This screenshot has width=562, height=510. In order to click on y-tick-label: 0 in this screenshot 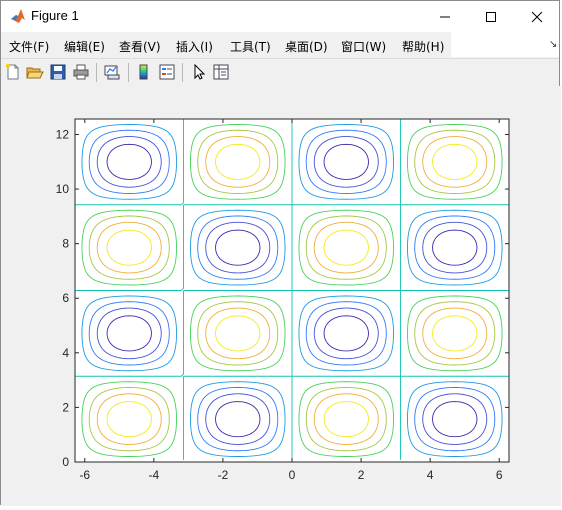, I will do `click(65, 462)`.